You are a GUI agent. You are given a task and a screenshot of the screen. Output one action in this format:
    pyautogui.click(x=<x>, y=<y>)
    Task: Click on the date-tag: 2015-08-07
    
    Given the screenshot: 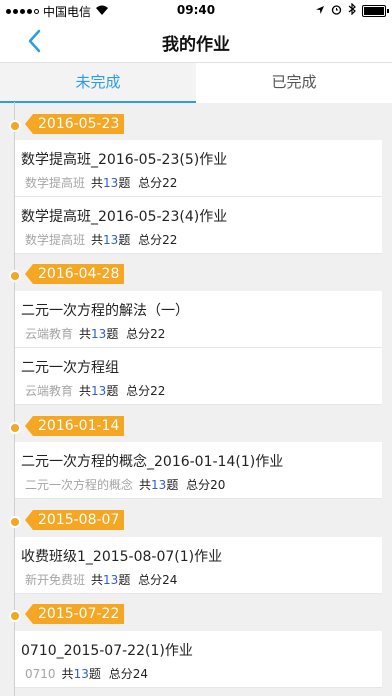 What is the action you would take?
    pyautogui.click(x=74, y=520)
    